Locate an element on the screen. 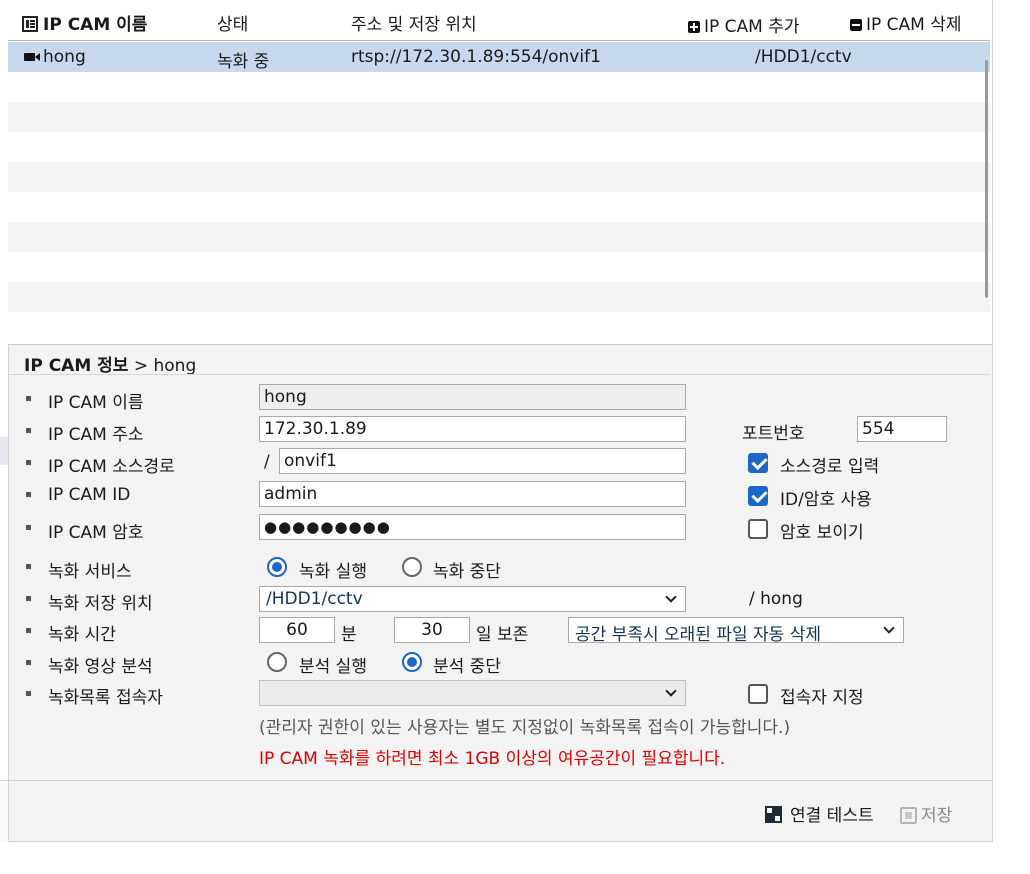 This screenshot has width=1030, height=874. add-camera-button: IP CAM 추가 is located at coordinates (744, 24).